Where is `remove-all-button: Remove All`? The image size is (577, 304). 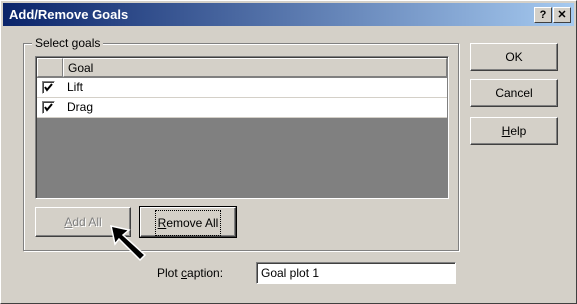 remove-all-button: Remove All is located at coordinates (188, 222).